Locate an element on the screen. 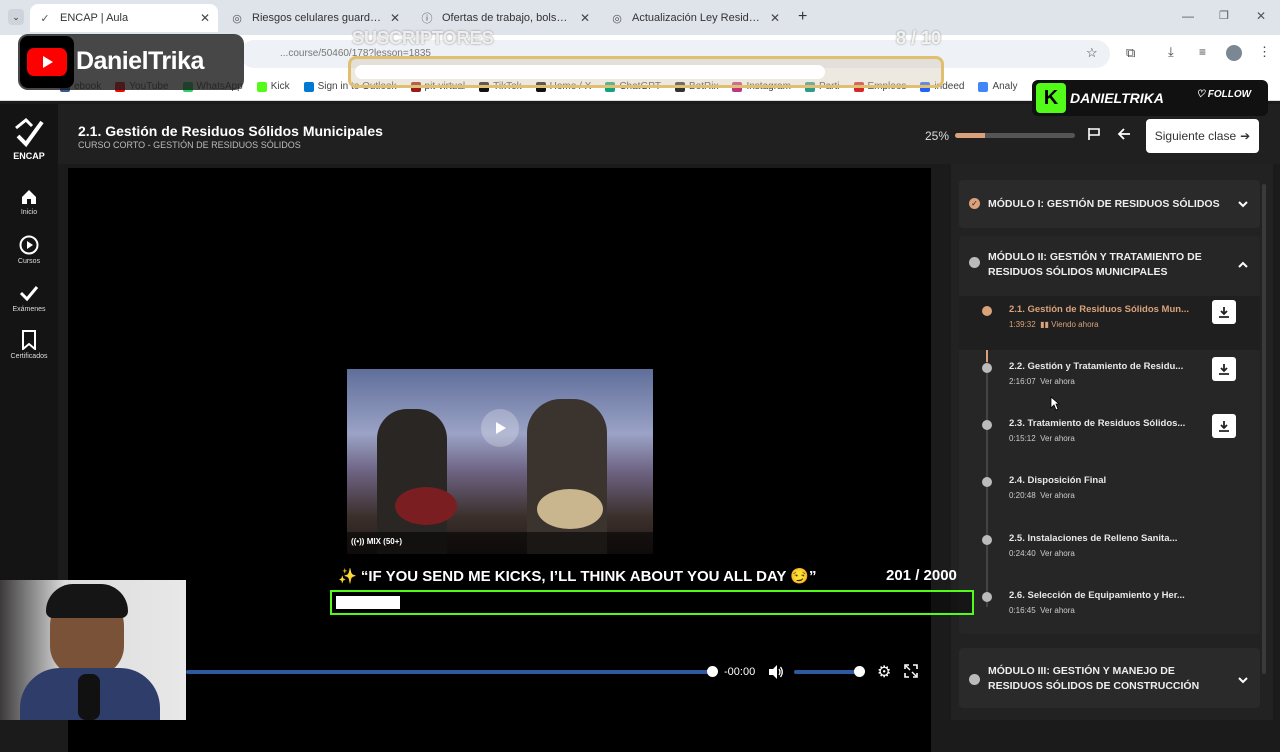 This screenshot has height=752, width=1280. channel-name: DanielTrika is located at coordinates (140, 61).